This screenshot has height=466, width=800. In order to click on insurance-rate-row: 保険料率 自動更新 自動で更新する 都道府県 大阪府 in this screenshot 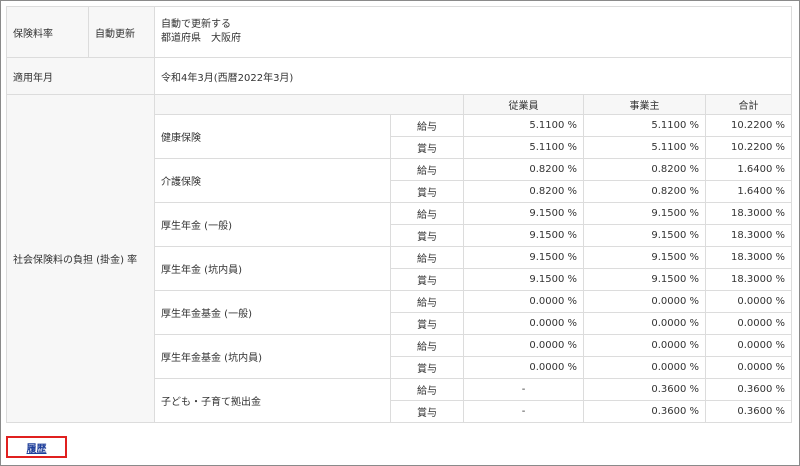, I will do `click(399, 32)`.